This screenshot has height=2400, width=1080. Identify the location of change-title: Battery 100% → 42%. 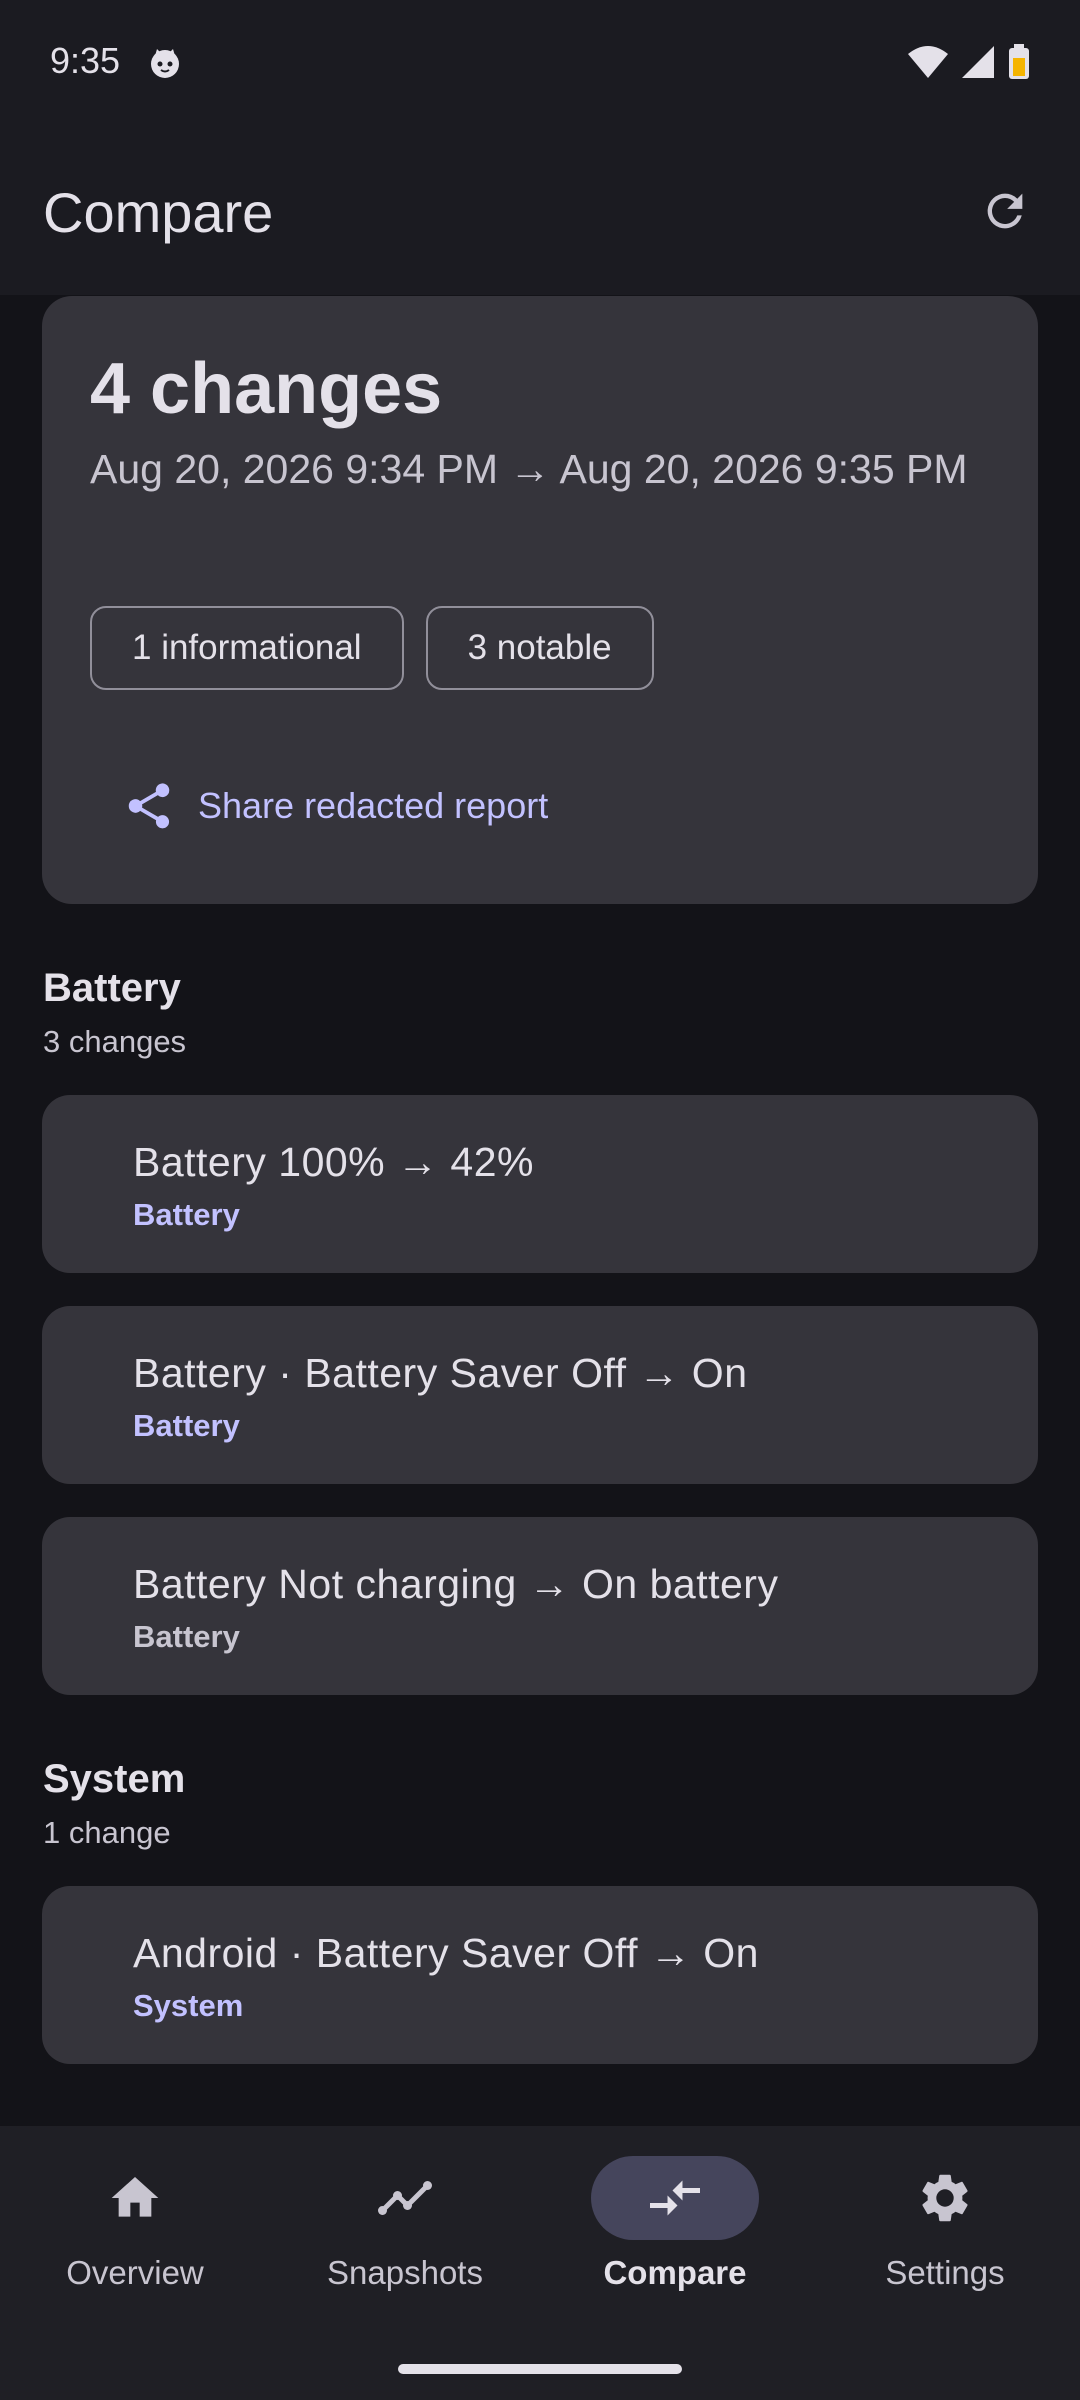
(333, 1162).